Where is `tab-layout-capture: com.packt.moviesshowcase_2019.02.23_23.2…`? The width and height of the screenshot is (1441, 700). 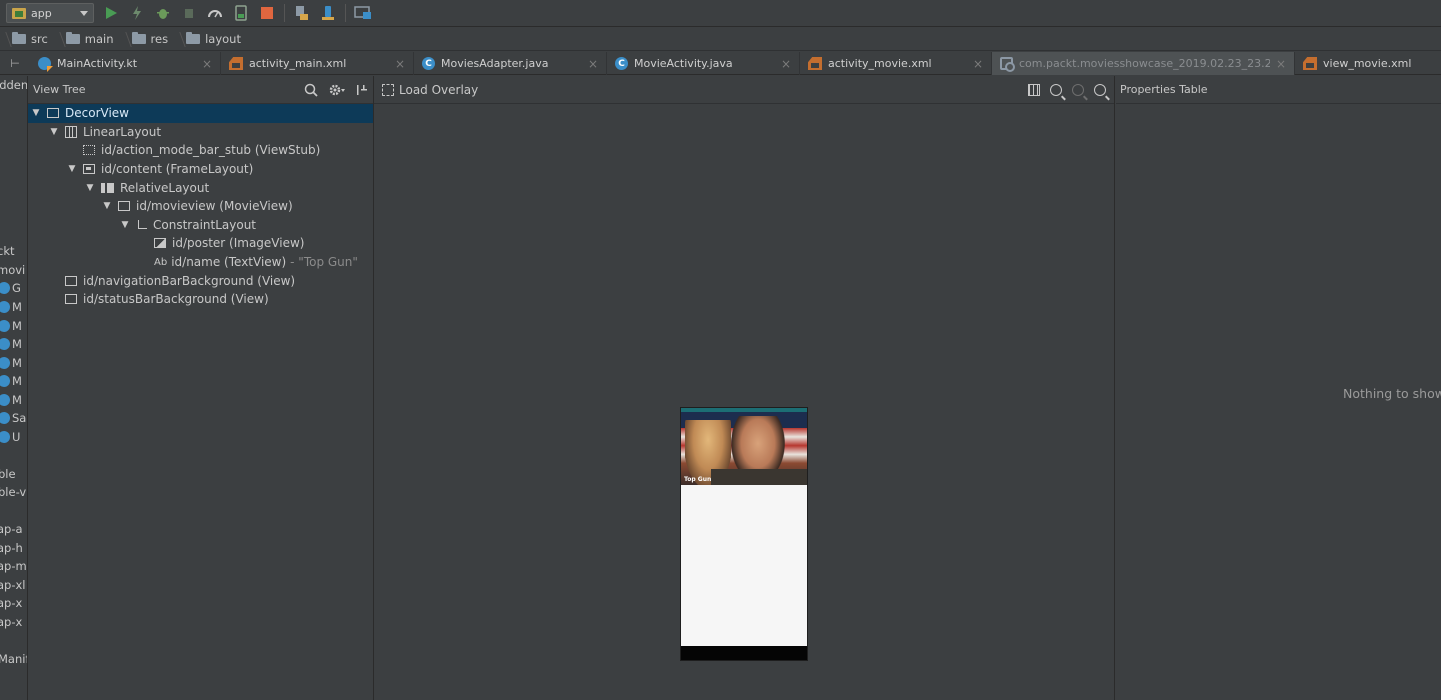 tab-layout-capture: com.packt.moviesshowcase_2019.02.23_23.2… is located at coordinates (1143, 63).